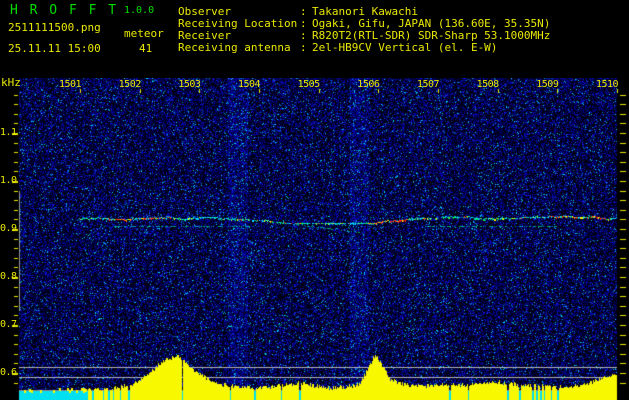 This screenshot has height=400, width=629. I want to click on time-tick-label: 1502, so click(130, 84).